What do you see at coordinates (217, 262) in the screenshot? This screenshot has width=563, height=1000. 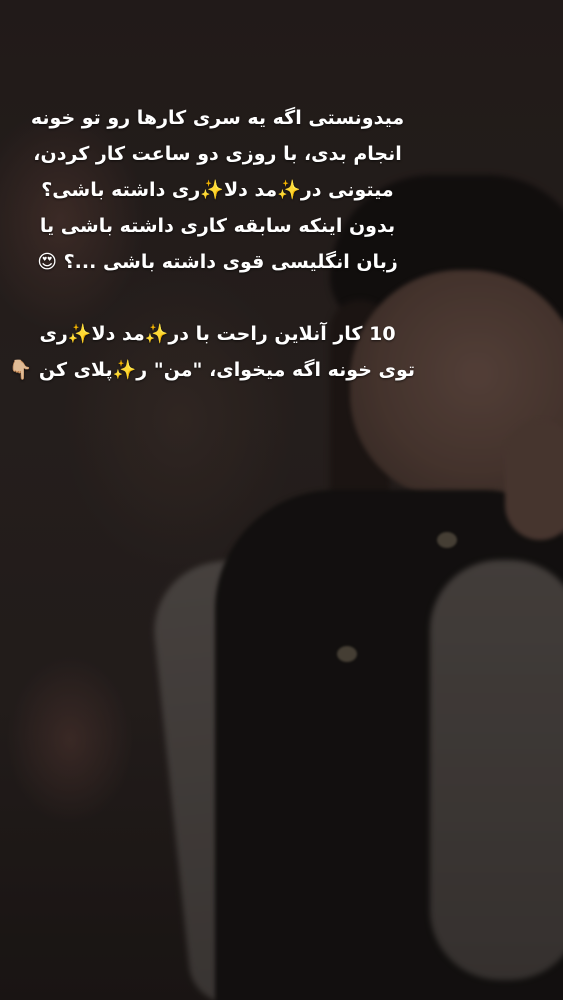 I see `caption-line: زبان انگلیسی قوی داشته باشی ...؟ 😍` at bounding box center [217, 262].